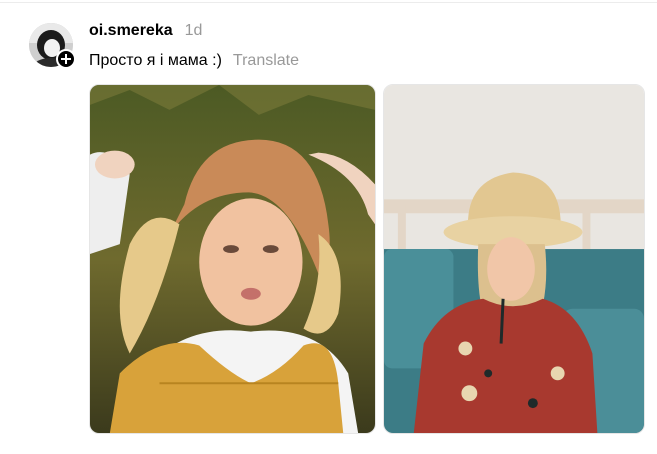  What do you see at coordinates (266, 61) in the screenshot?
I see `translate-link: Translate` at bounding box center [266, 61].